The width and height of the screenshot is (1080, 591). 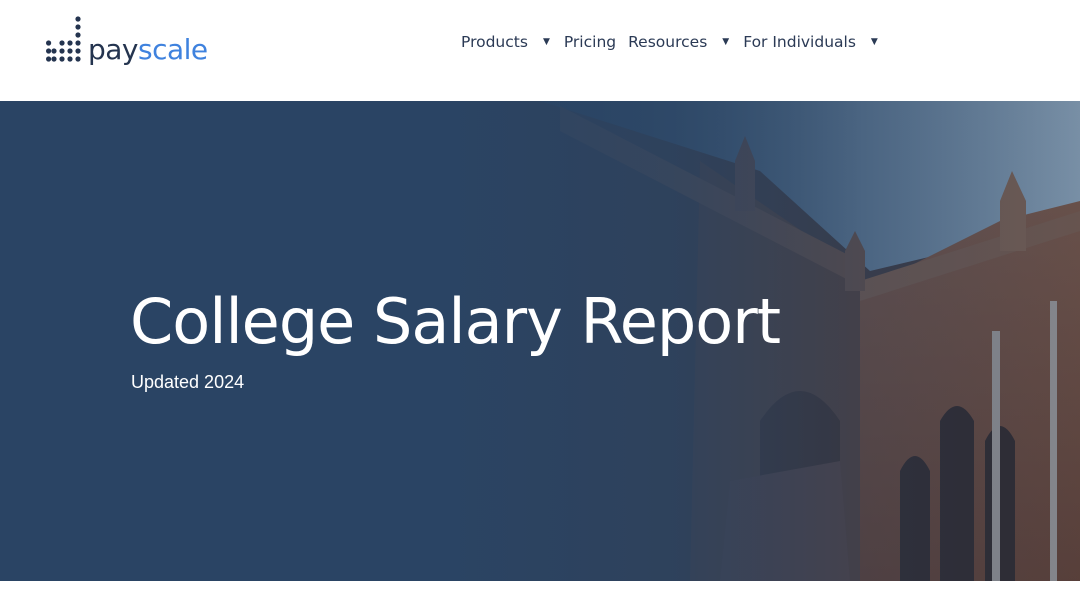 What do you see at coordinates (540, 586) in the screenshot?
I see `page-body-start` at bounding box center [540, 586].